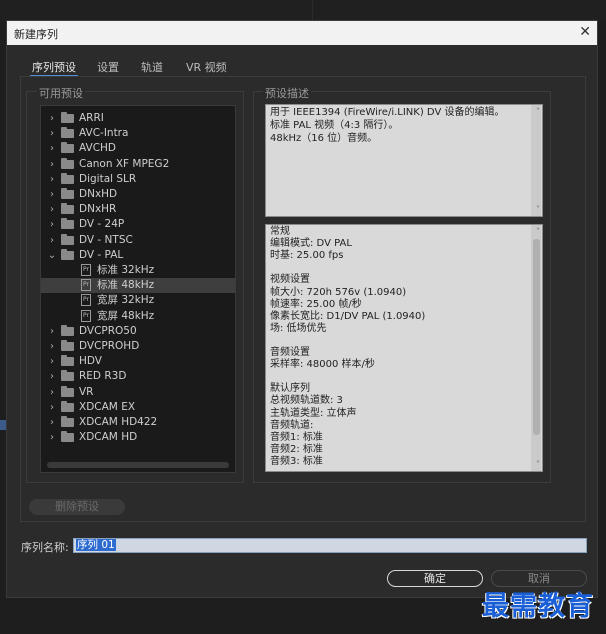 The height and width of the screenshot is (634, 606). What do you see at coordinates (138, 300) in the screenshot?
I see `preset-item: Pr 宽屏 32kHz` at bounding box center [138, 300].